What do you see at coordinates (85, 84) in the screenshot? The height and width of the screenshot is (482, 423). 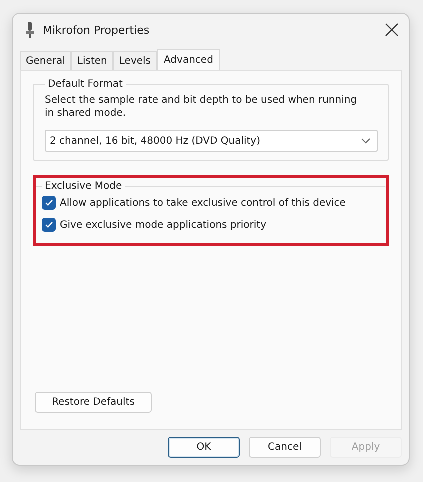 I see `group-title: Default Format` at bounding box center [85, 84].